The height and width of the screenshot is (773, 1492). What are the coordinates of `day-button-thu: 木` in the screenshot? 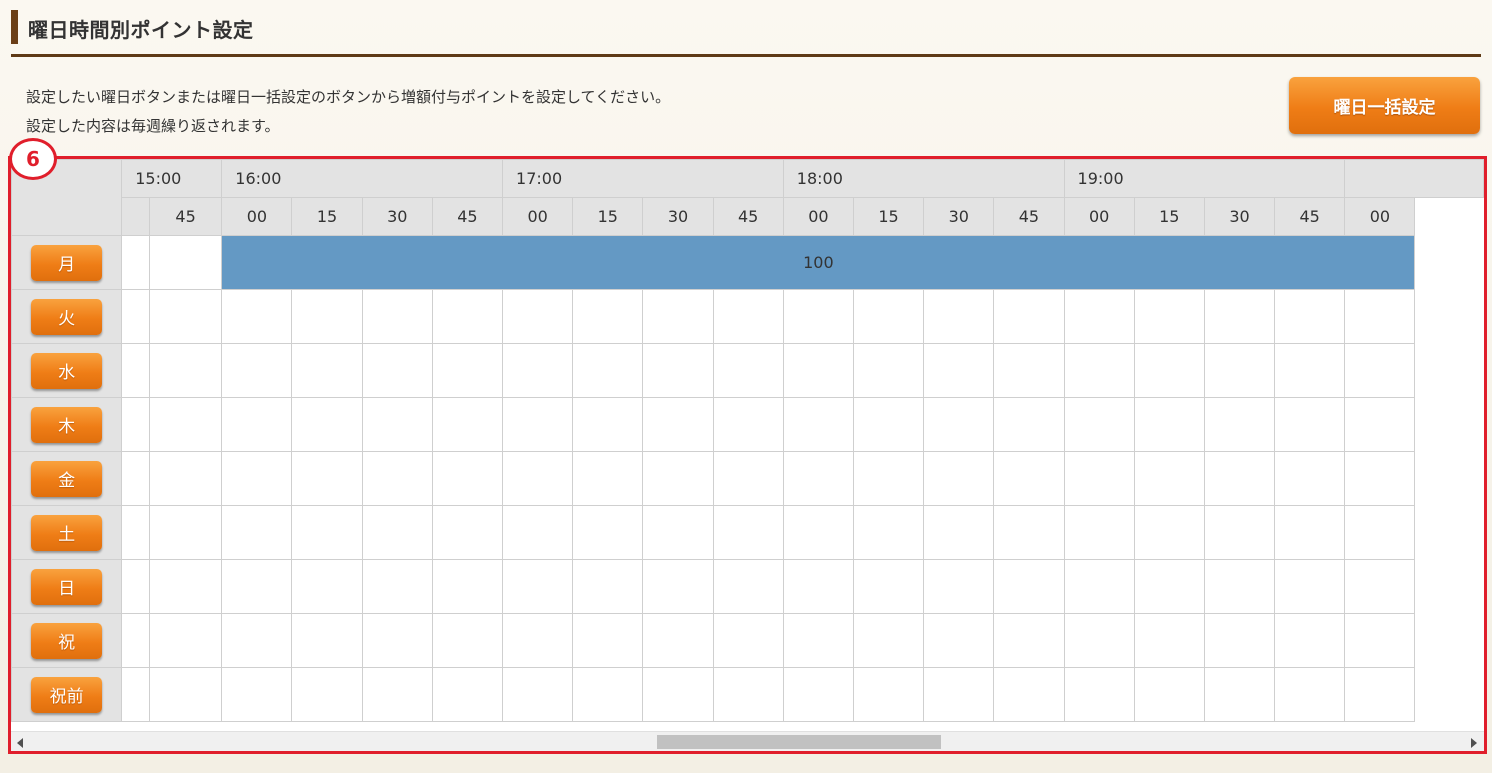 It's located at (67, 424).